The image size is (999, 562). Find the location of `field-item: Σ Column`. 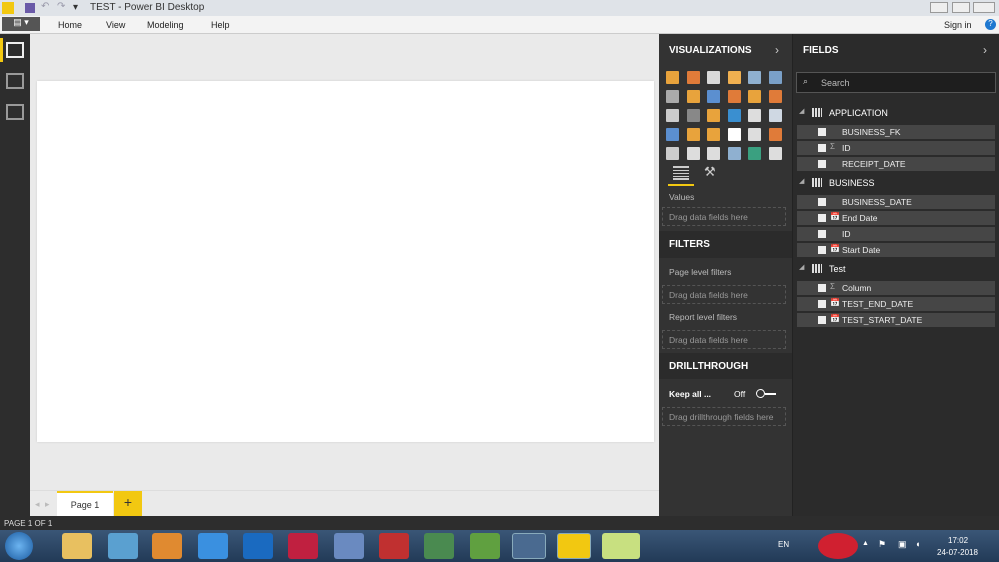

field-item: Σ Column is located at coordinates (896, 288).